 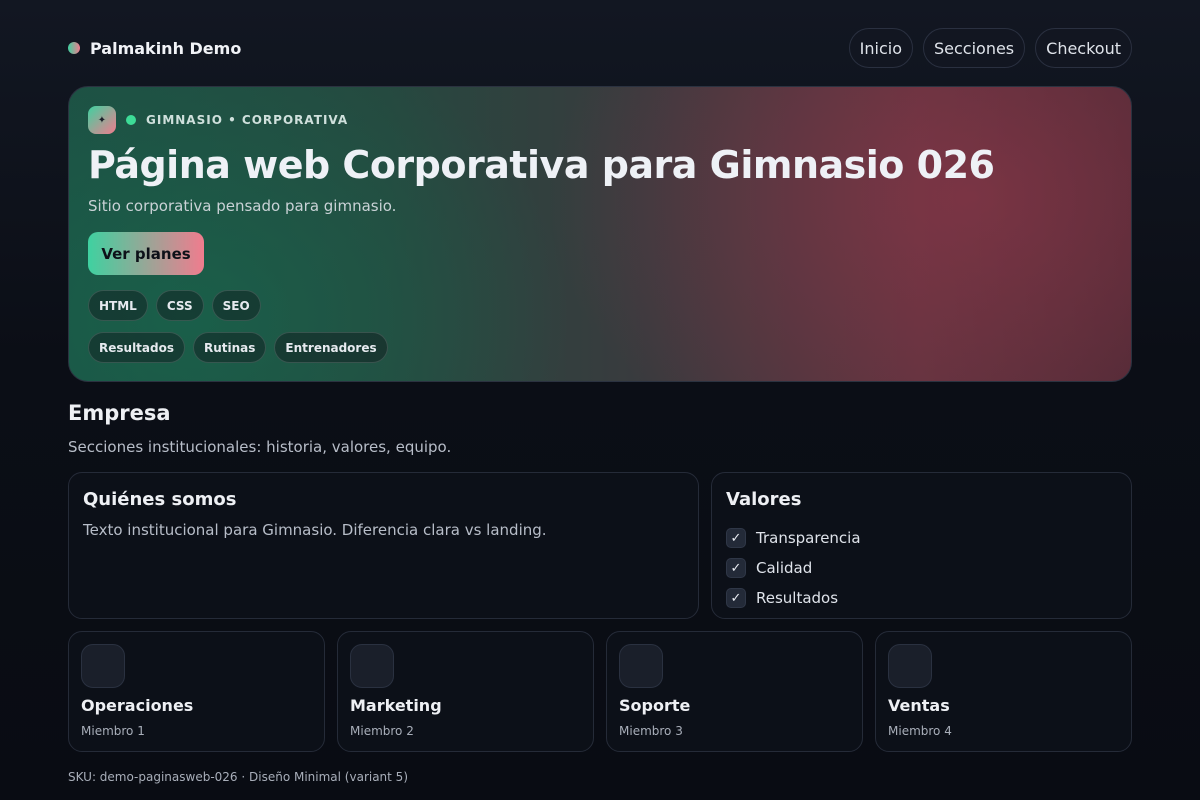 What do you see at coordinates (196, 691) in the screenshot?
I see `team-card-operaciones: Operaciones Miembro 1` at bounding box center [196, 691].